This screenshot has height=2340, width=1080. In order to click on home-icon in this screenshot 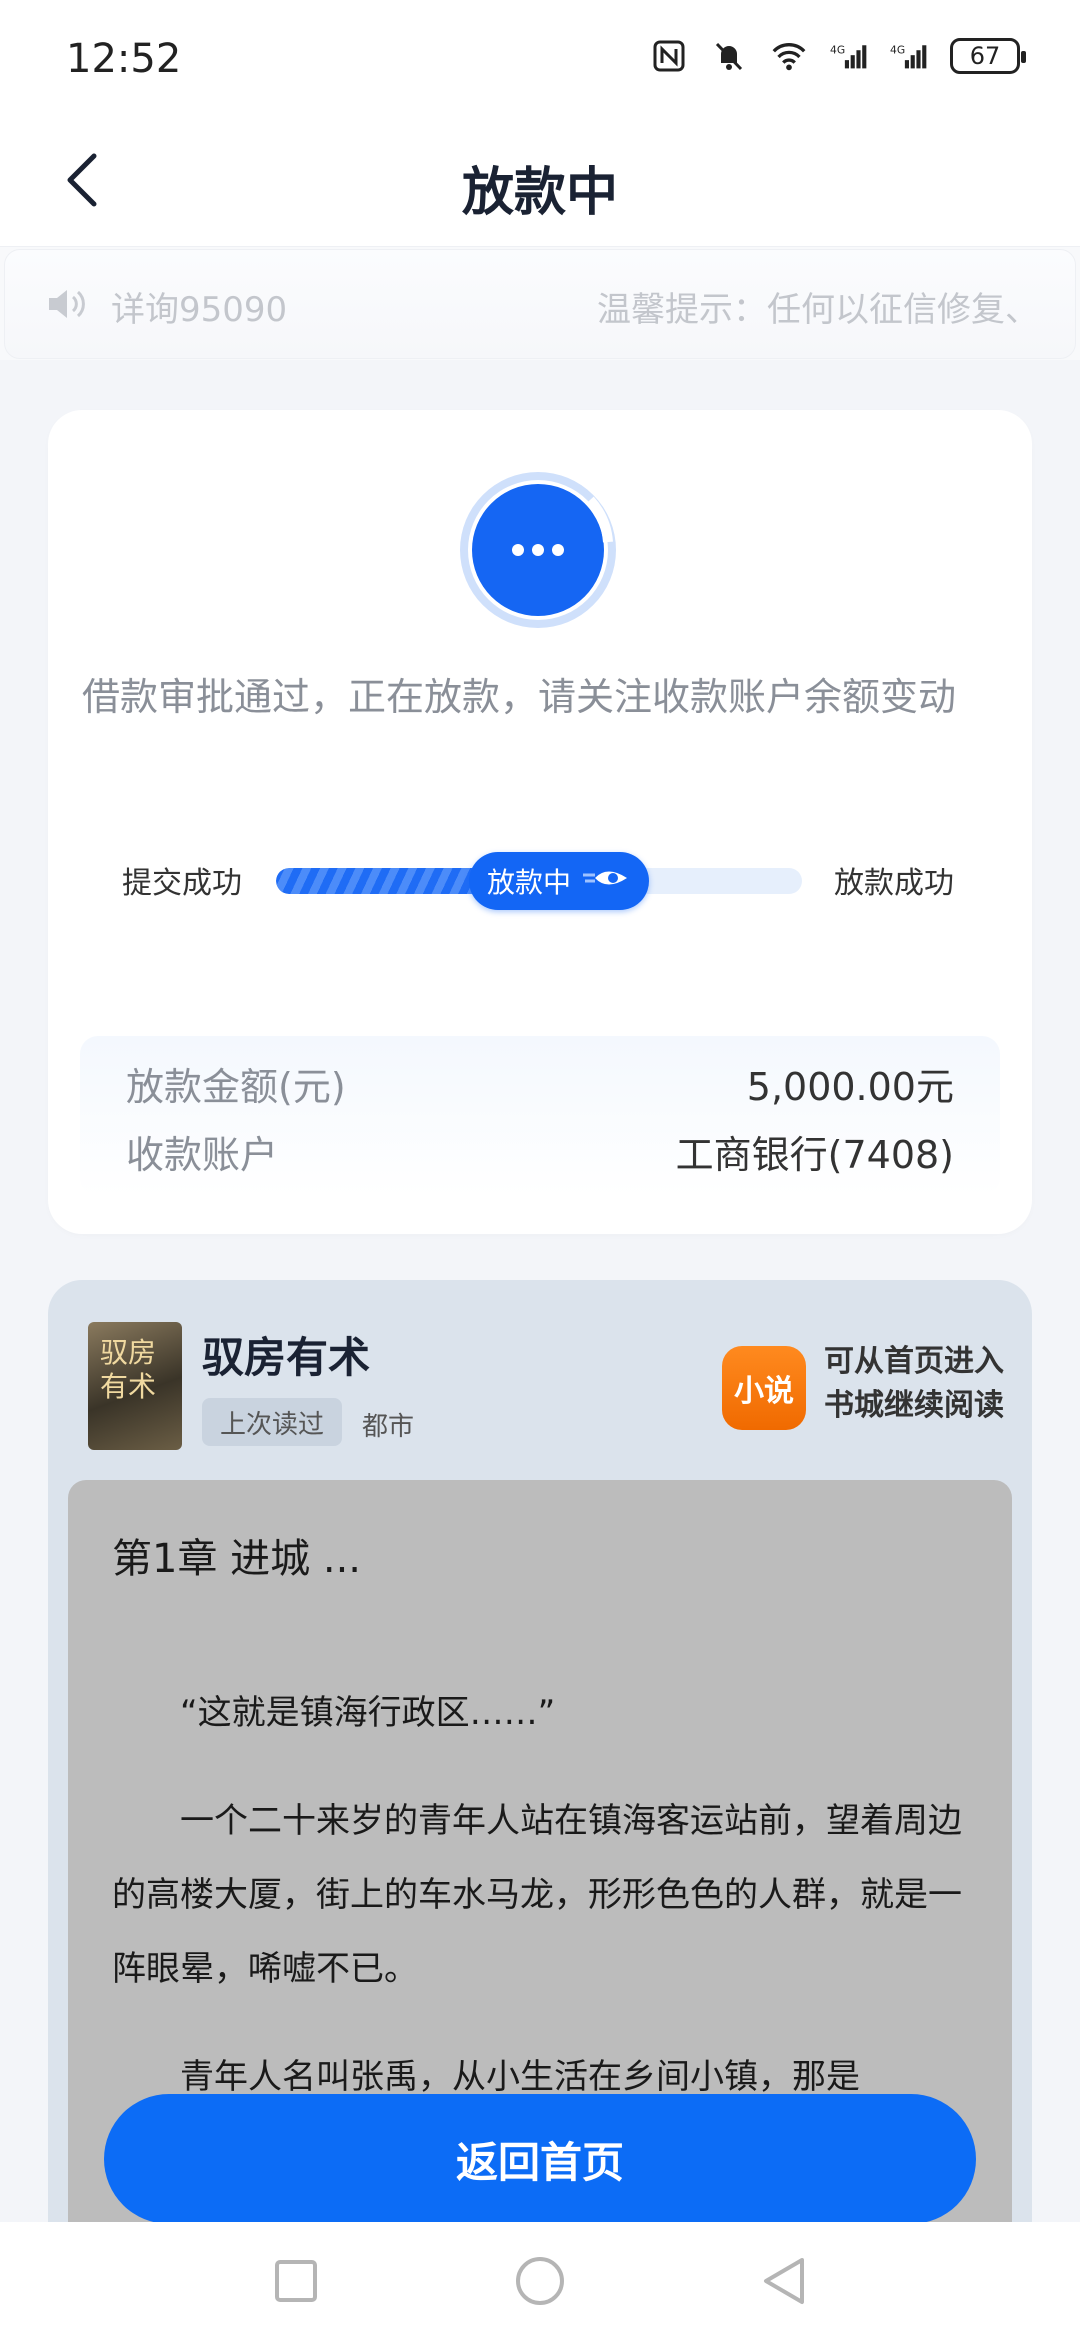, I will do `click(540, 2281)`.